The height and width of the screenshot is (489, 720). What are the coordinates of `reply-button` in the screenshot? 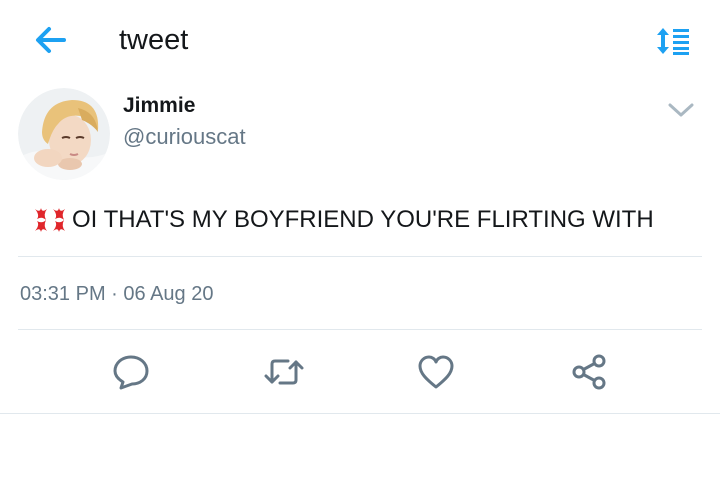 It's located at (131, 372).